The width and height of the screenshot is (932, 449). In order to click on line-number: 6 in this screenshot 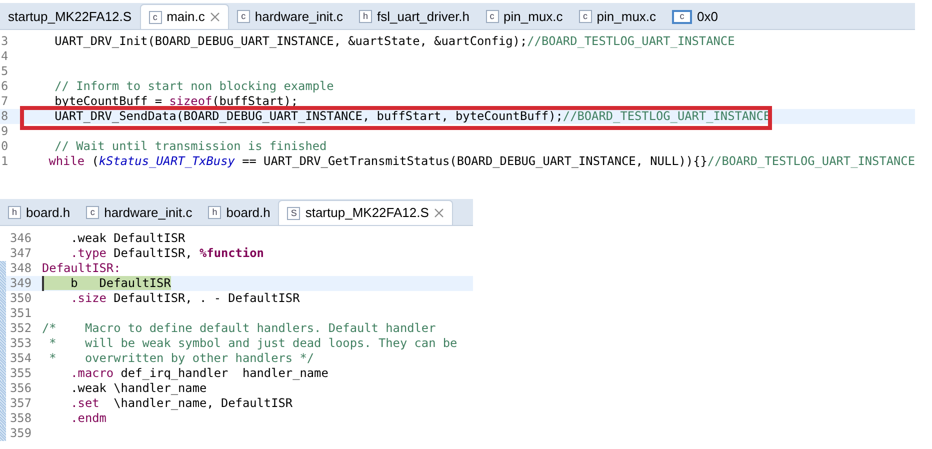, I will do `click(5, 86)`.